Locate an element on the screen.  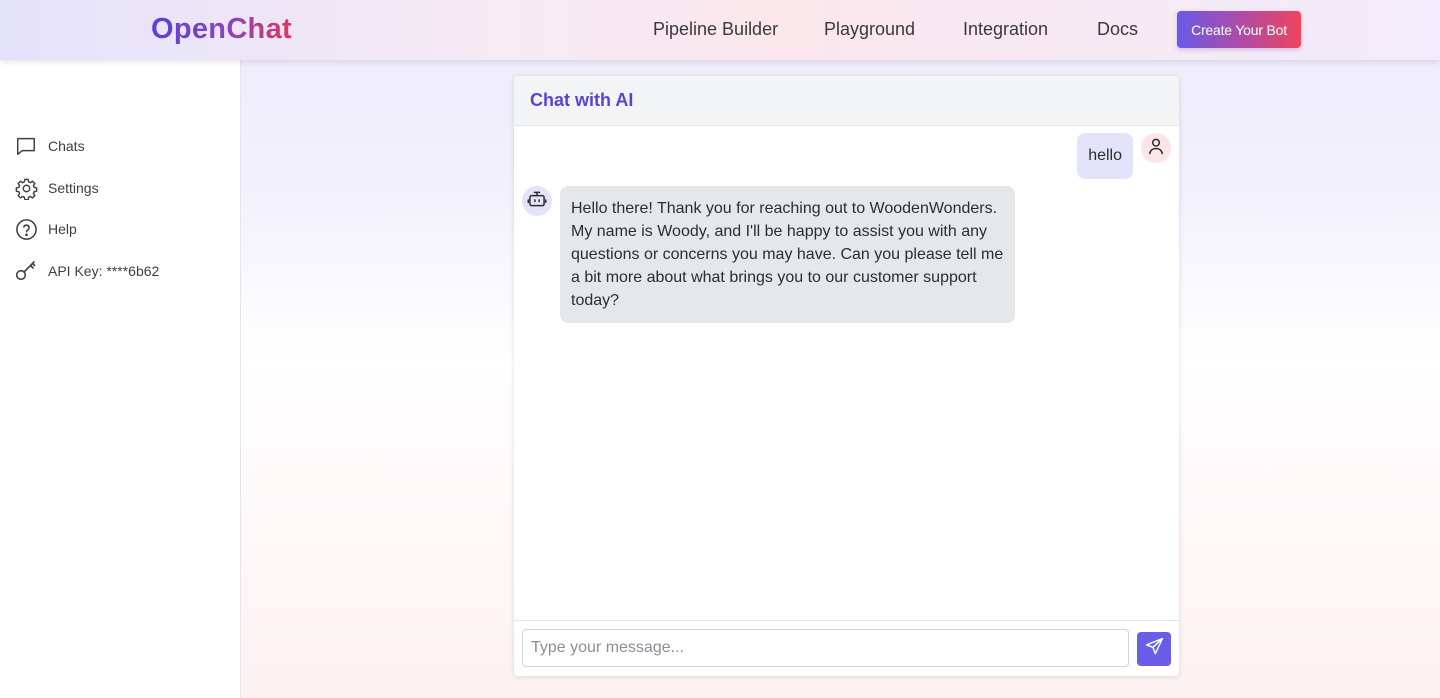
send-icon is located at coordinates (1154, 649).